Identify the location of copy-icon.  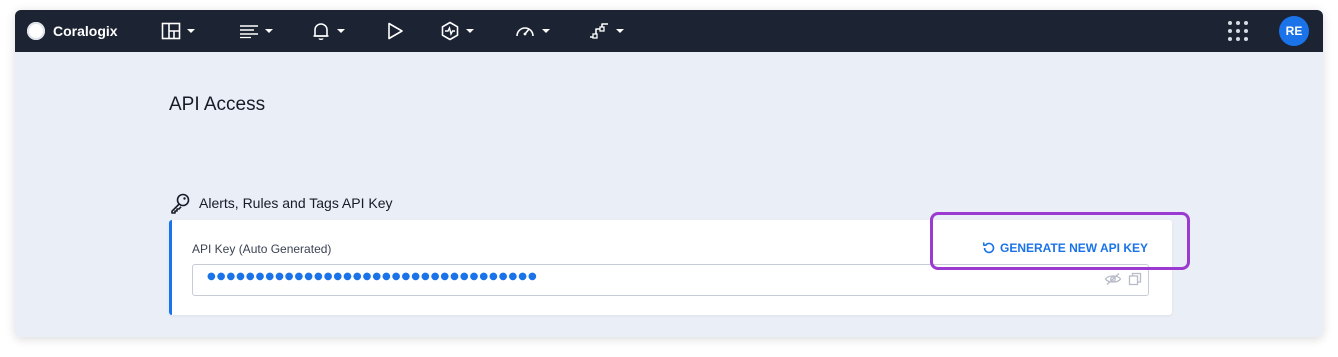
(1135, 281).